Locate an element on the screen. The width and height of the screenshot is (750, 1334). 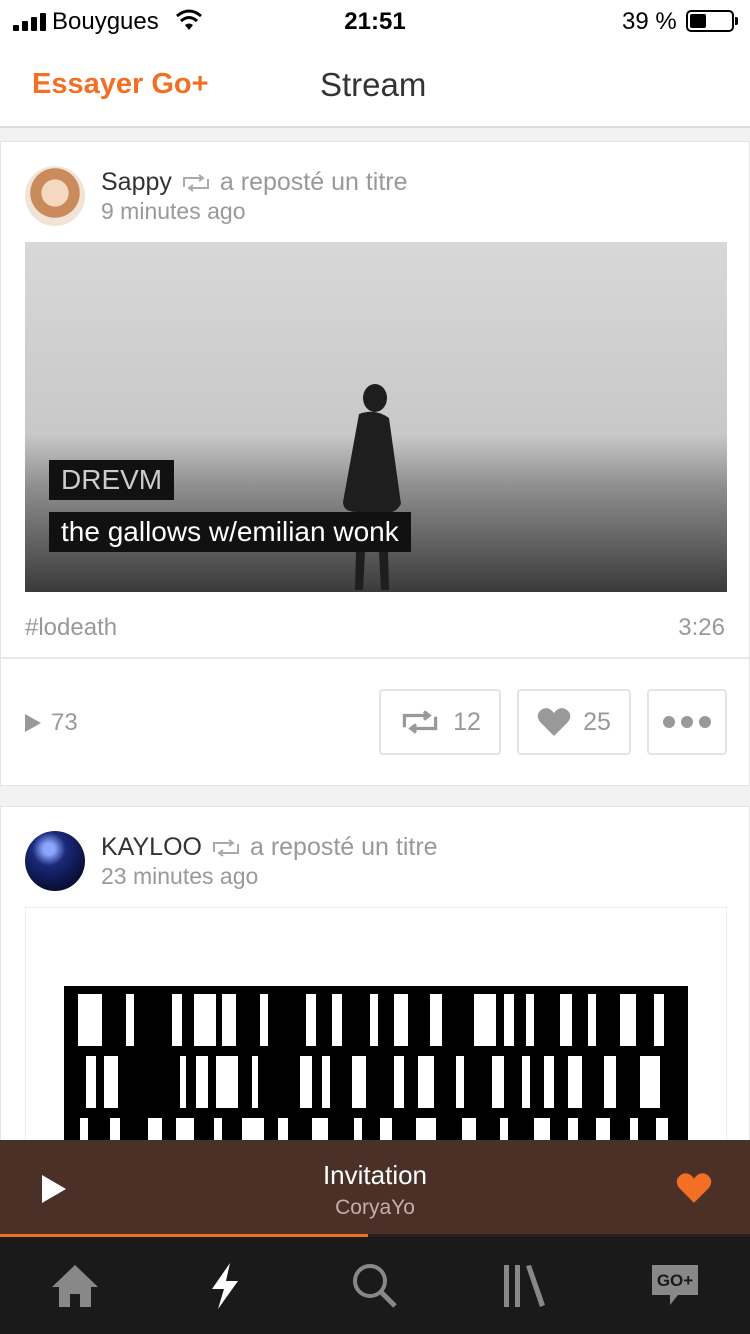
play-count-icon is located at coordinates (33, 723).